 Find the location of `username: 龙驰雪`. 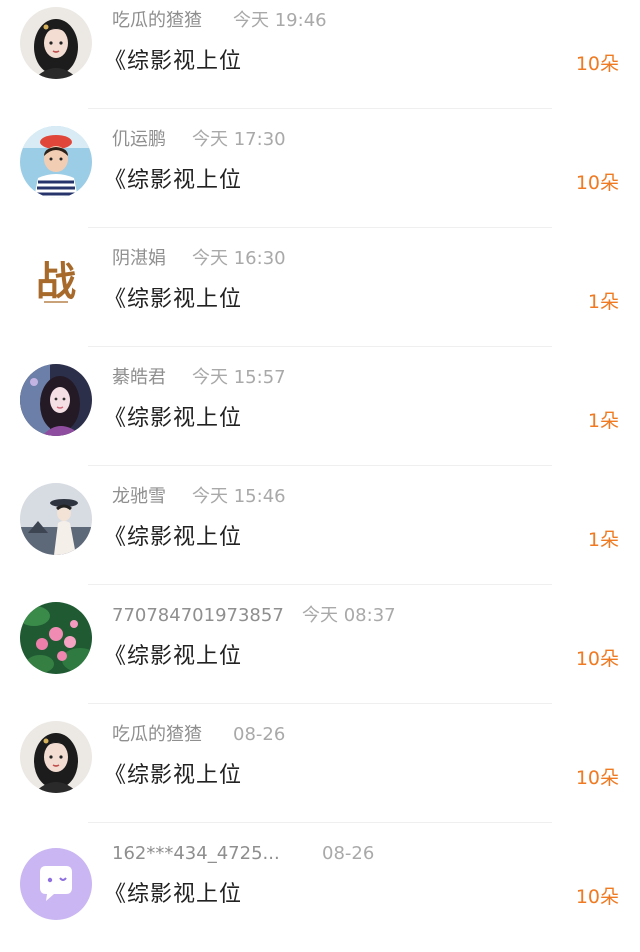

username: 龙驰雪 is located at coordinates (139, 497).